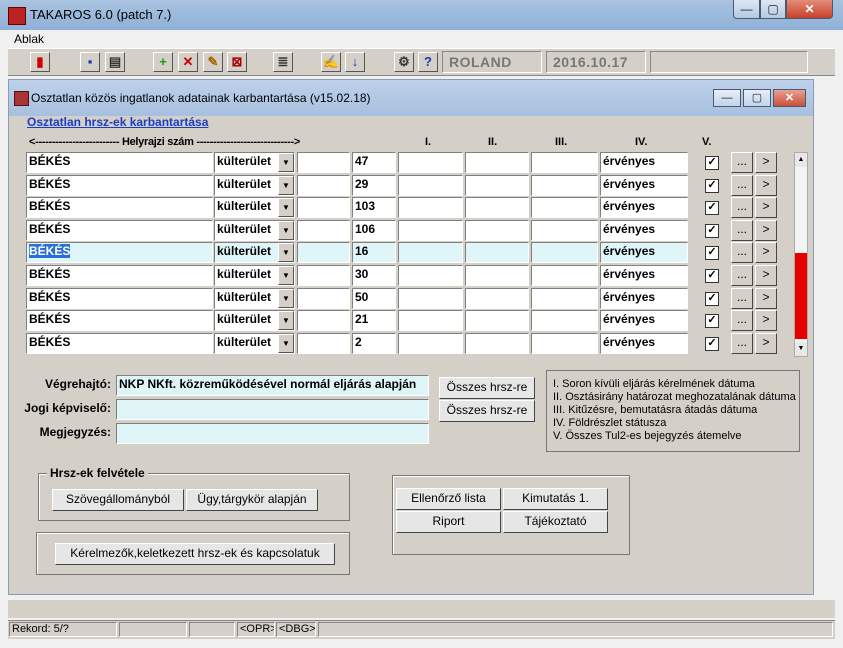 This screenshot has height=648, width=843. Describe the element at coordinates (374, 320) in the screenshot. I see `parcel-number-cell: 21` at that location.